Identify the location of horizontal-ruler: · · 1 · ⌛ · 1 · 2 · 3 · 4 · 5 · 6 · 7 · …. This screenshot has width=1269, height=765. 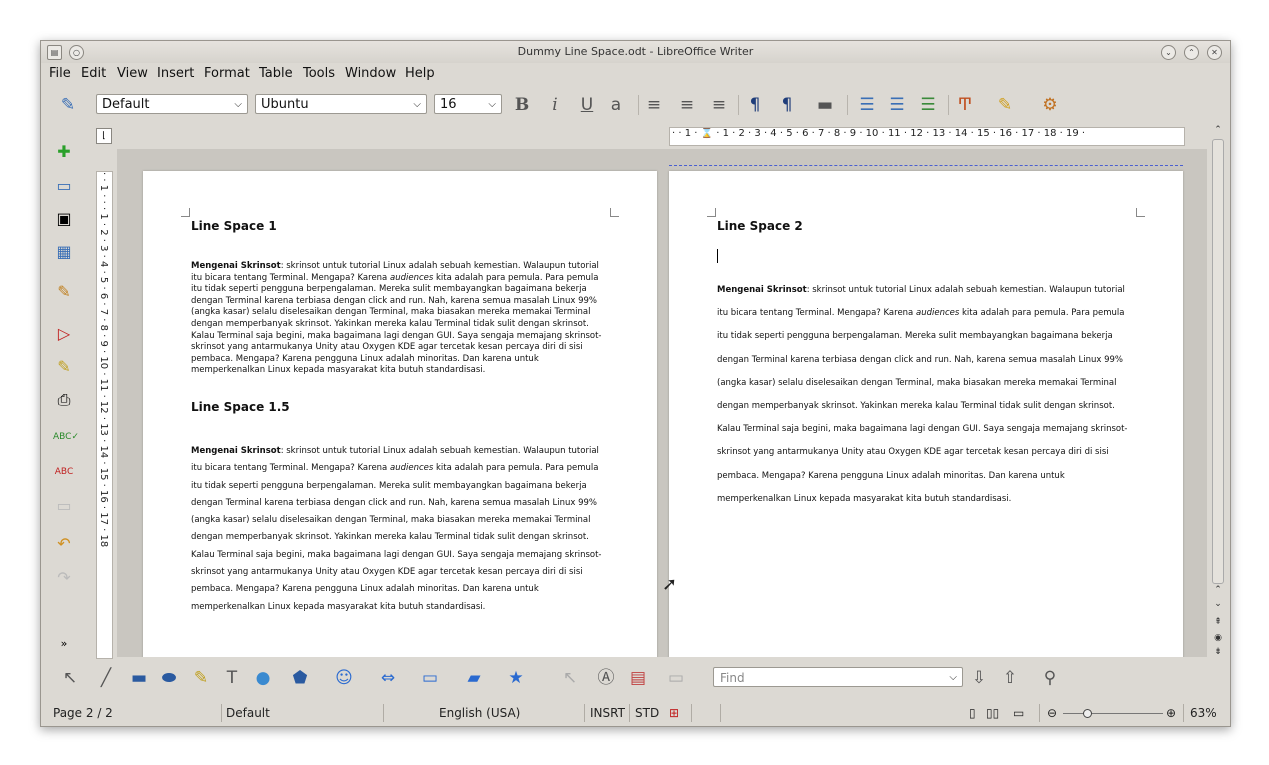
(927, 136).